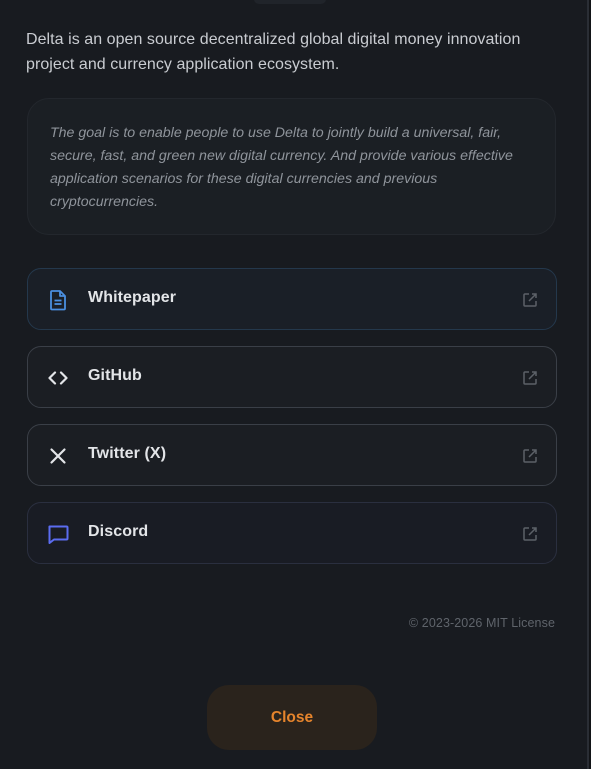  I want to click on github-label: GitHub, so click(115, 375).